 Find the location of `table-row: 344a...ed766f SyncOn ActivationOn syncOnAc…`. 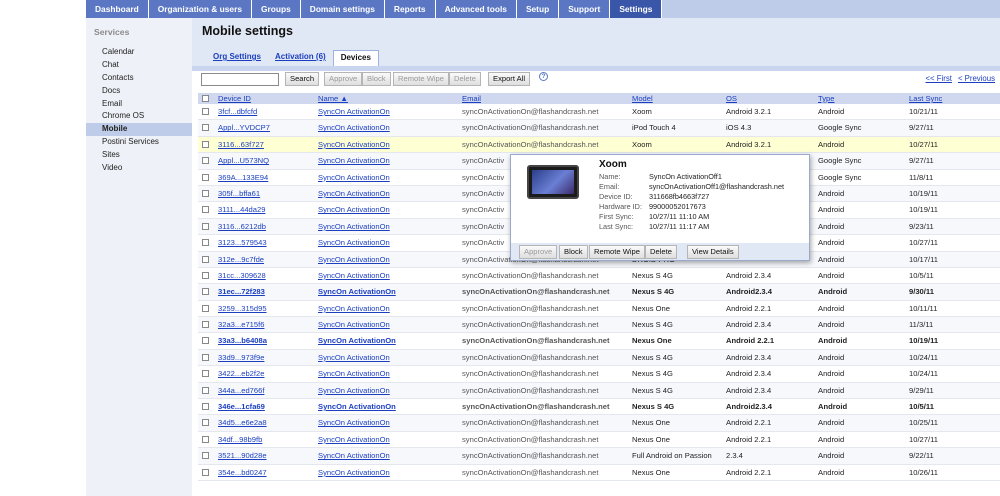

table-row: 344a...ed766f SyncOn ActivationOn syncOnAc… is located at coordinates (599, 391).